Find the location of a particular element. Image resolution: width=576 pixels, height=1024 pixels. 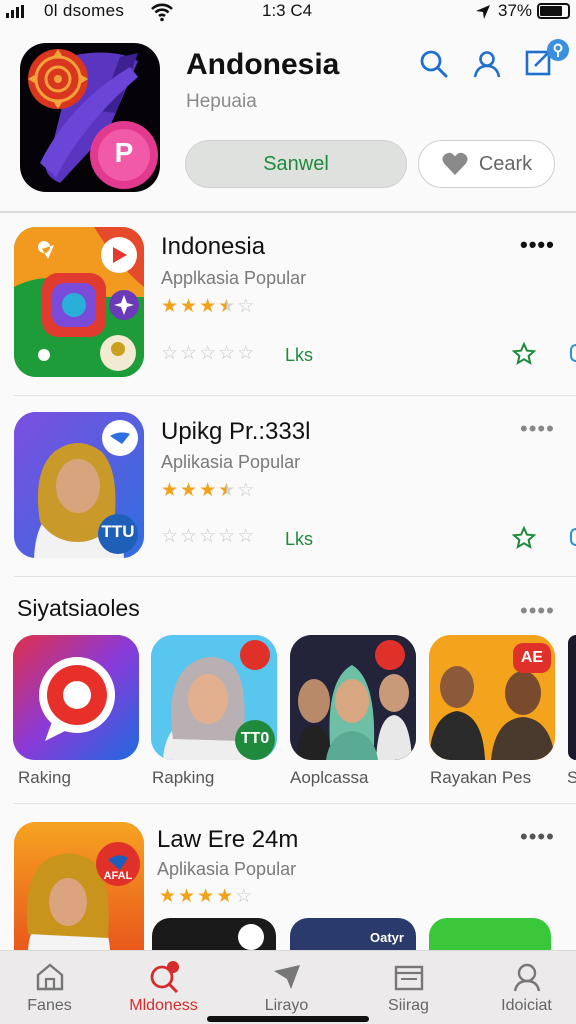

battery-level is located at coordinates (551, 11).